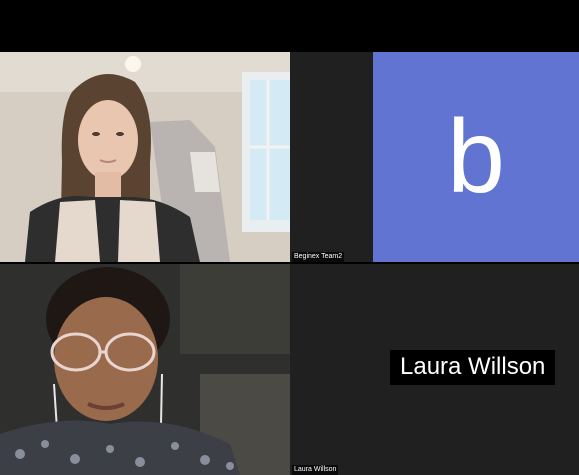 This screenshot has width=579, height=475. I want to click on avatar-initial: b, so click(476, 156).